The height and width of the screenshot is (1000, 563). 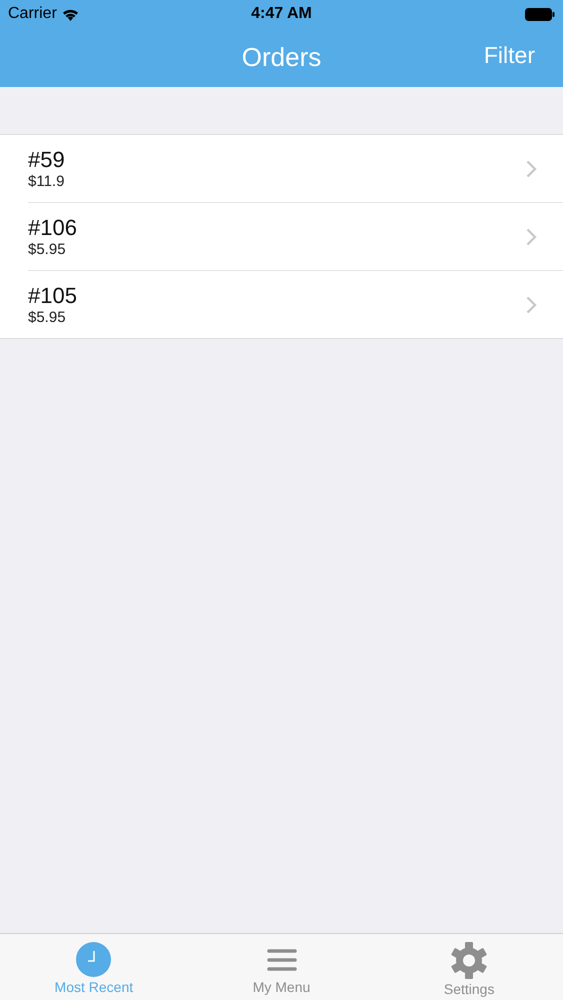 I want to click on filter-button: Filter, so click(x=509, y=55).